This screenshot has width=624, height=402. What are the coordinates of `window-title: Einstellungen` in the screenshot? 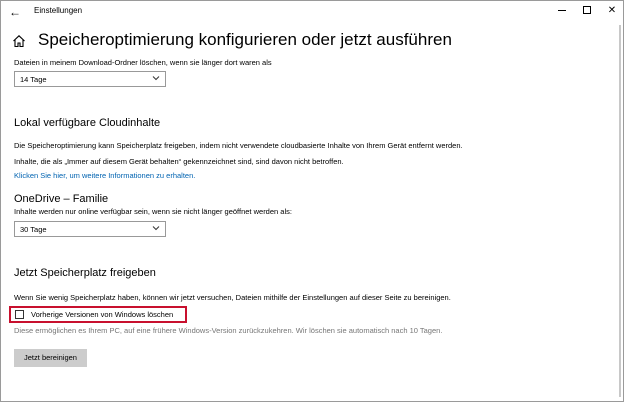 It's located at (58, 10).